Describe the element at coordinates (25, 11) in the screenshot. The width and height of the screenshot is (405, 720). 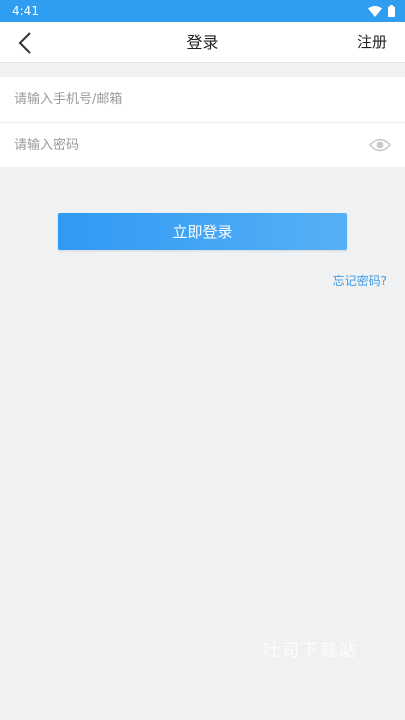
I see `status-time: 4:41` at that location.